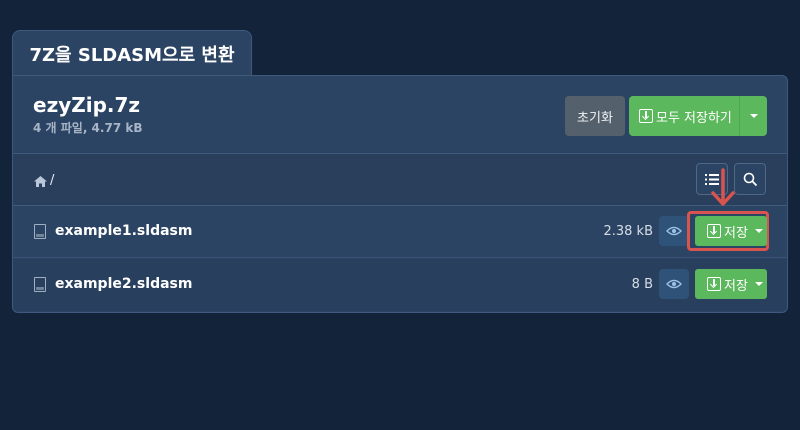 This screenshot has height=430, width=800. Describe the element at coordinates (123, 231) in the screenshot. I see `file-name: example1.sldasm` at that location.